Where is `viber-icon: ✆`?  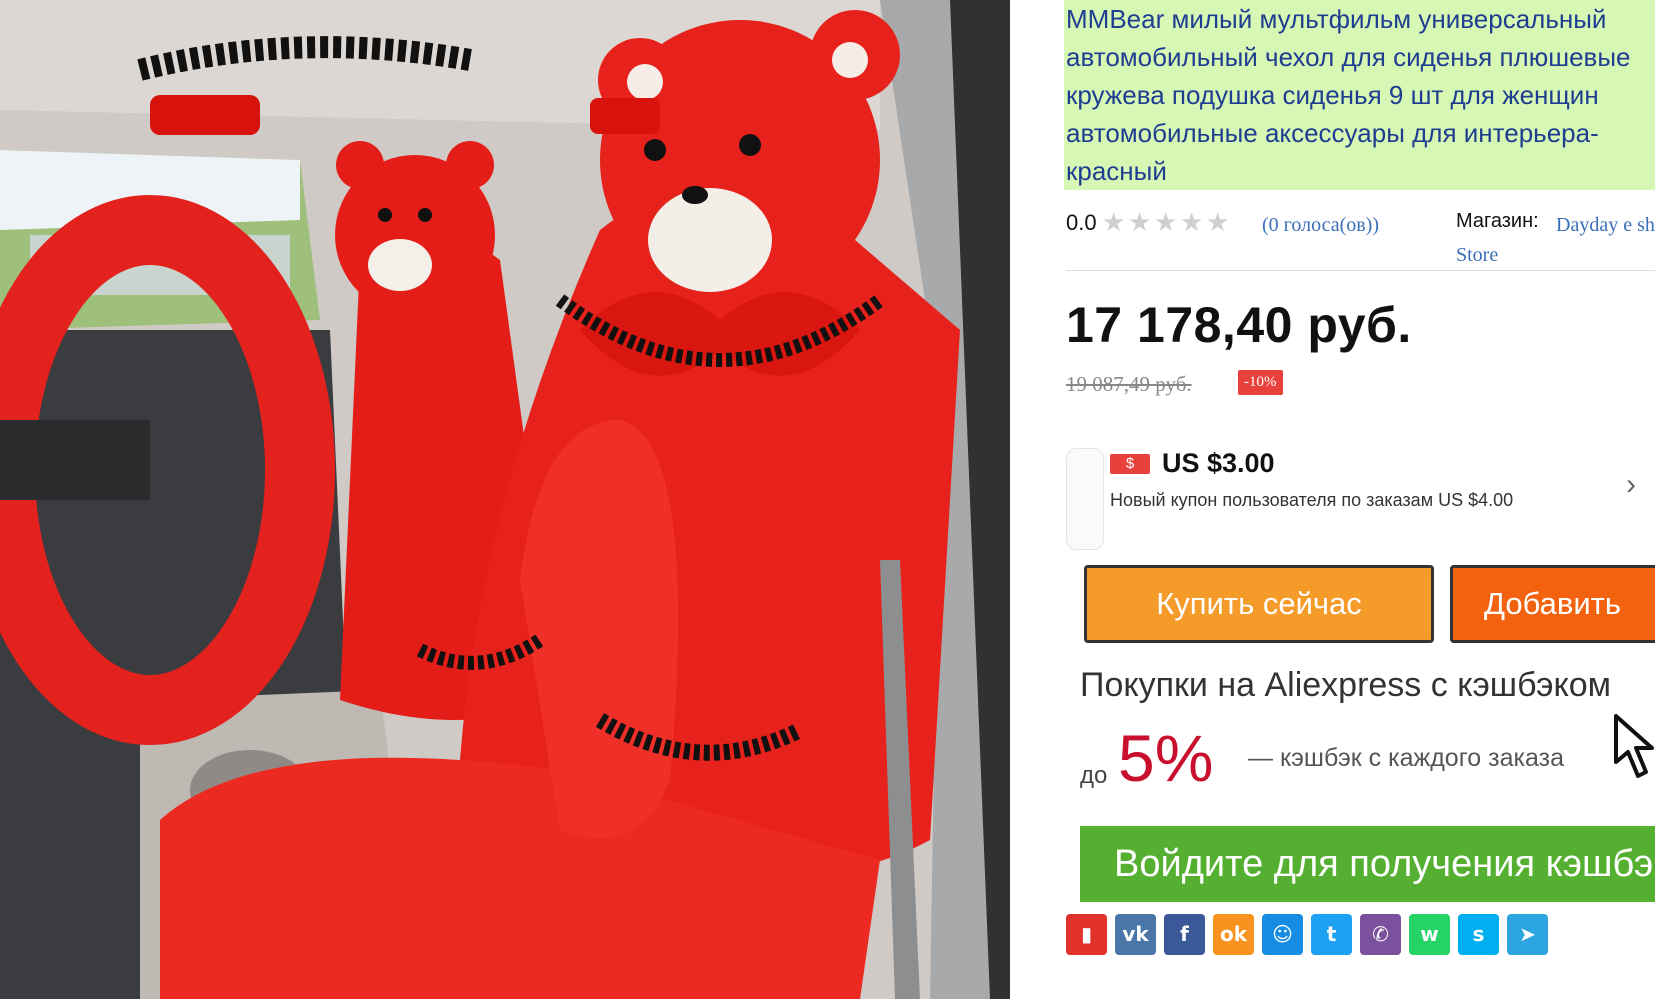
viber-icon: ✆ is located at coordinates (1380, 934).